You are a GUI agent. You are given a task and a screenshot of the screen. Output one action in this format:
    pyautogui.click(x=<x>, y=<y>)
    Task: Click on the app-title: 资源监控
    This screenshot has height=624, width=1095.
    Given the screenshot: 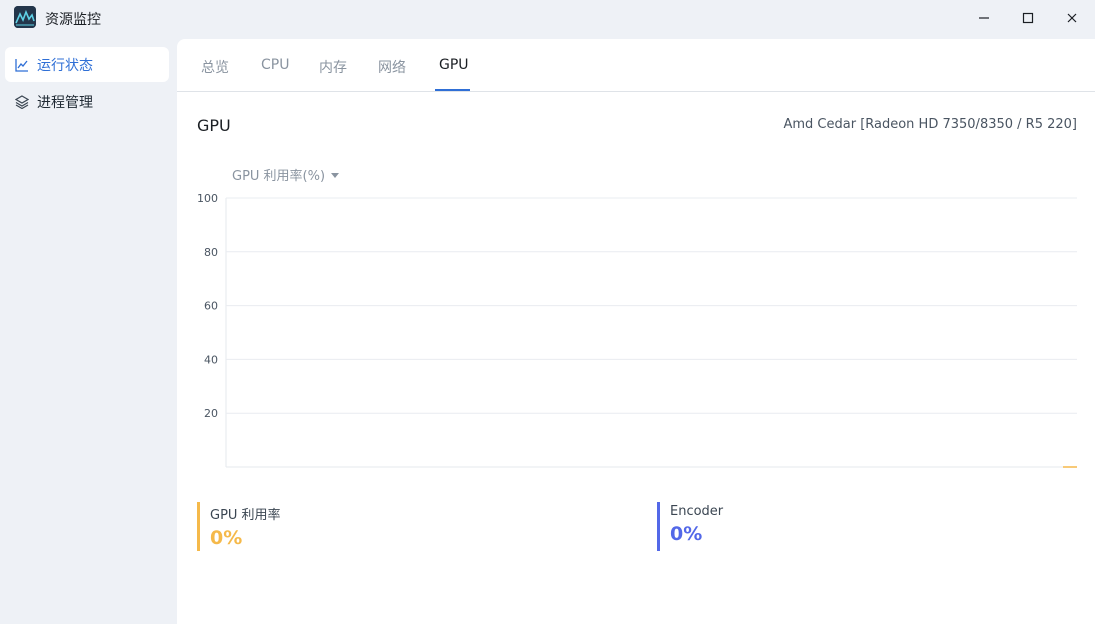 What is the action you would take?
    pyautogui.click(x=73, y=20)
    